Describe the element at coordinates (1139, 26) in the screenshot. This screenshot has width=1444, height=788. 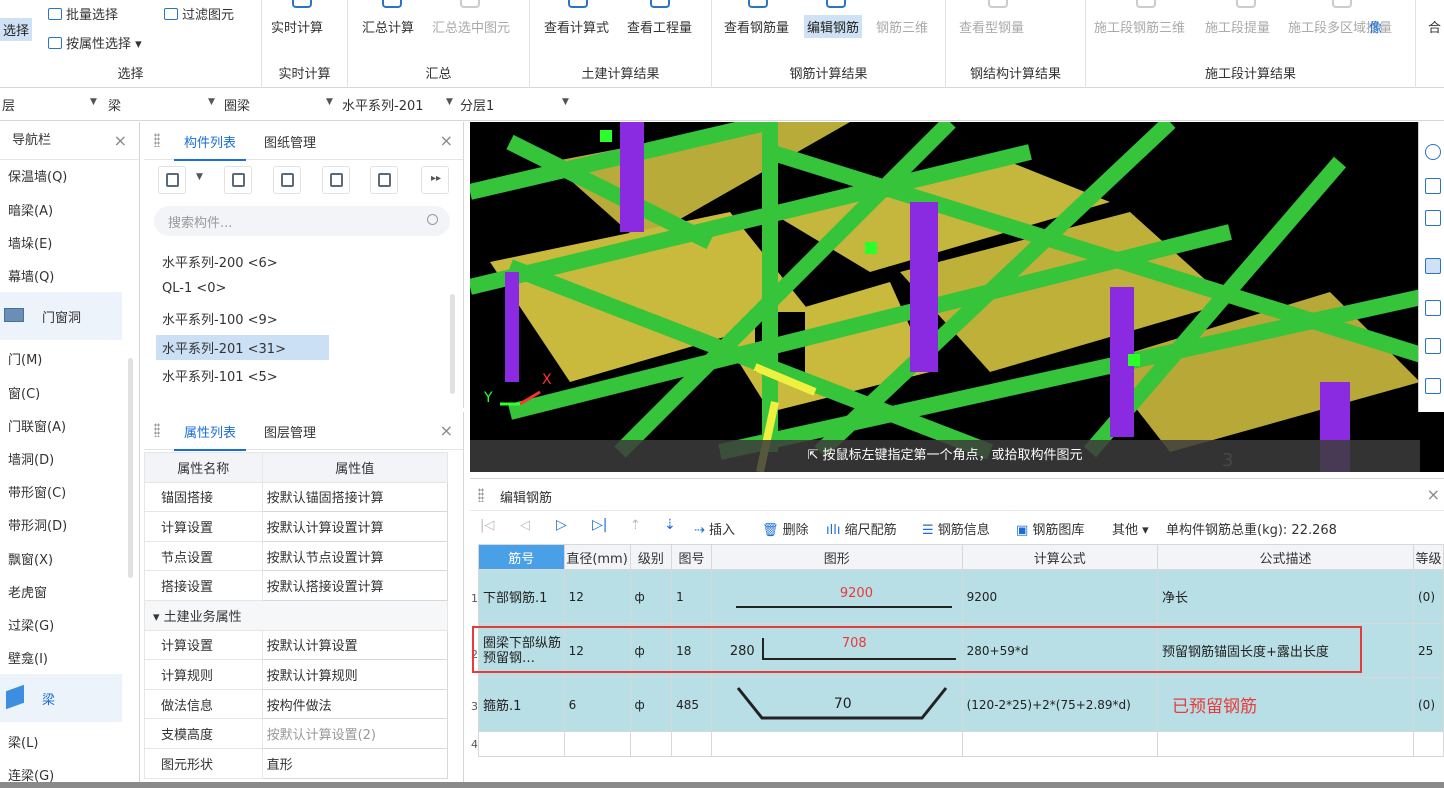
I see `stage-rebar-3d-button: 施工段钢筋三维` at that location.